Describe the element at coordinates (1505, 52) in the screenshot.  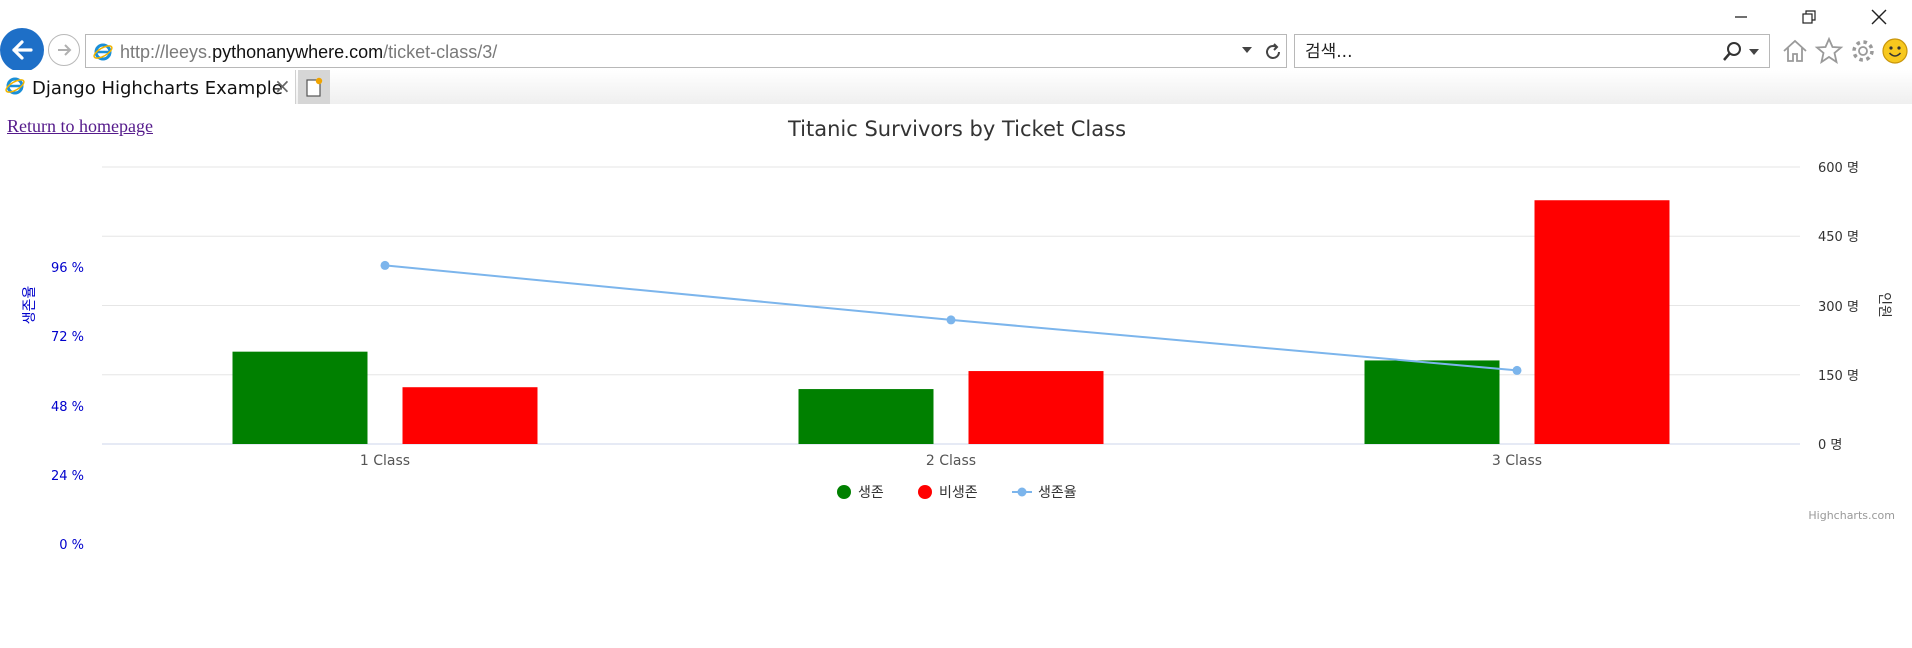
I see `search-input` at that location.